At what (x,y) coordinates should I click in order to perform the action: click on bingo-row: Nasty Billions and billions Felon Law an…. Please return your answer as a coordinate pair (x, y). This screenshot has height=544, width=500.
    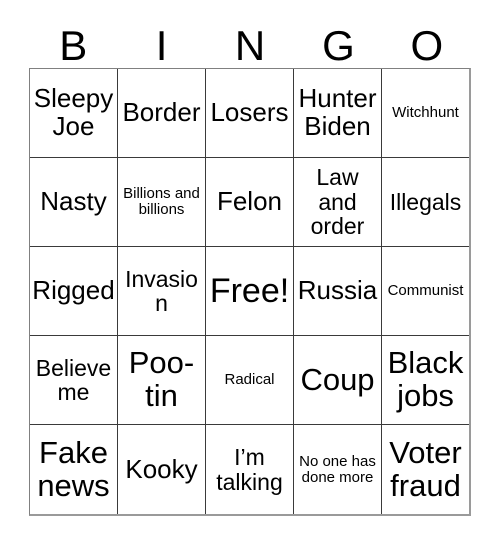
    Looking at the image, I should click on (249, 202).